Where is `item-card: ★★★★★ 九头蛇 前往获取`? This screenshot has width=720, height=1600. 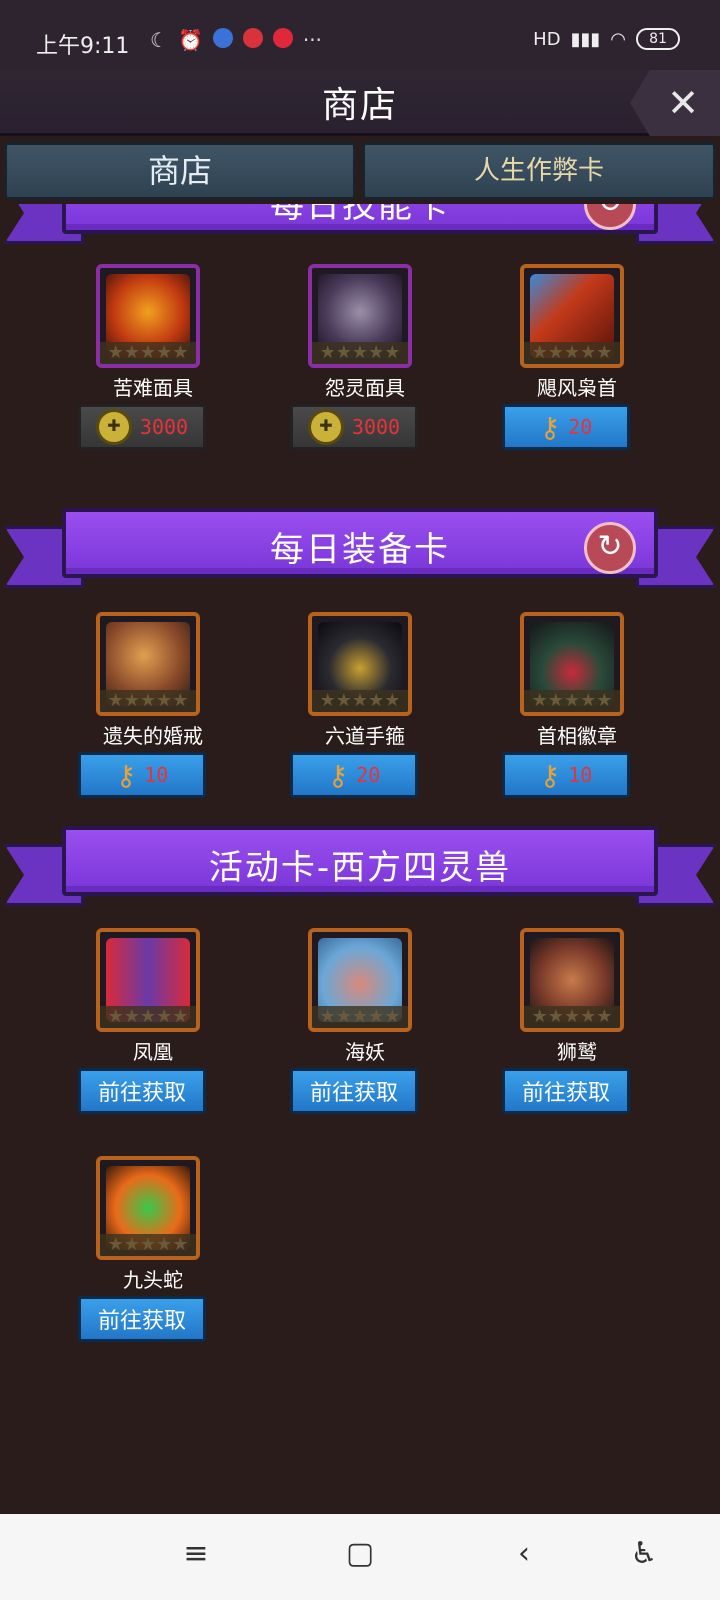 item-card: ★★★★★ 九头蛇 前往获取 is located at coordinates (153, 1256).